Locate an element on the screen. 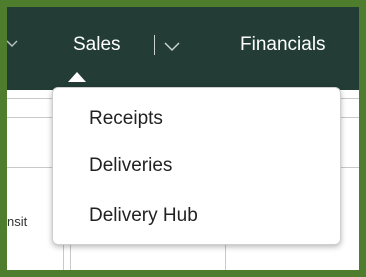 Image resolution: width=366 pixels, height=277 pixels. menu-item-receipts: Receipts is located at coordinates (126, 119).